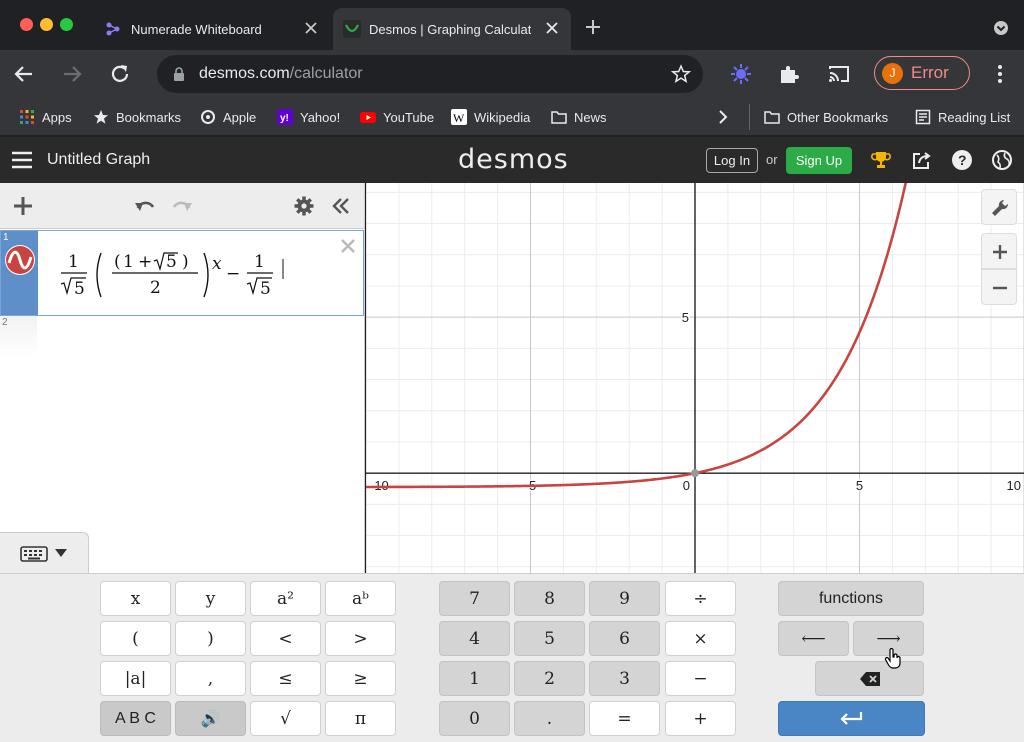 The width and height of the screenshot is (1024, 742). I want to click on bookmark-apple: Apple, so click(228, 117).